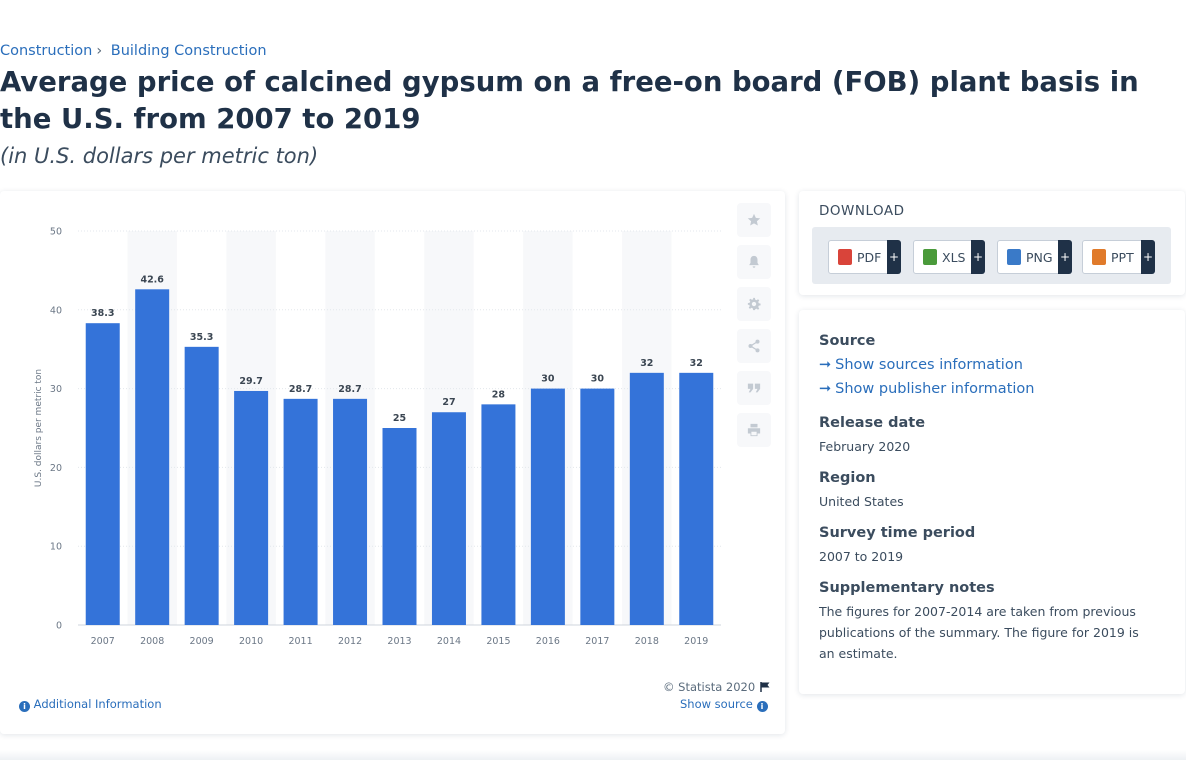  Describe the element at coordinates (696, 641) in the screenshot. I see `x-tick-label: 2019` at that location.